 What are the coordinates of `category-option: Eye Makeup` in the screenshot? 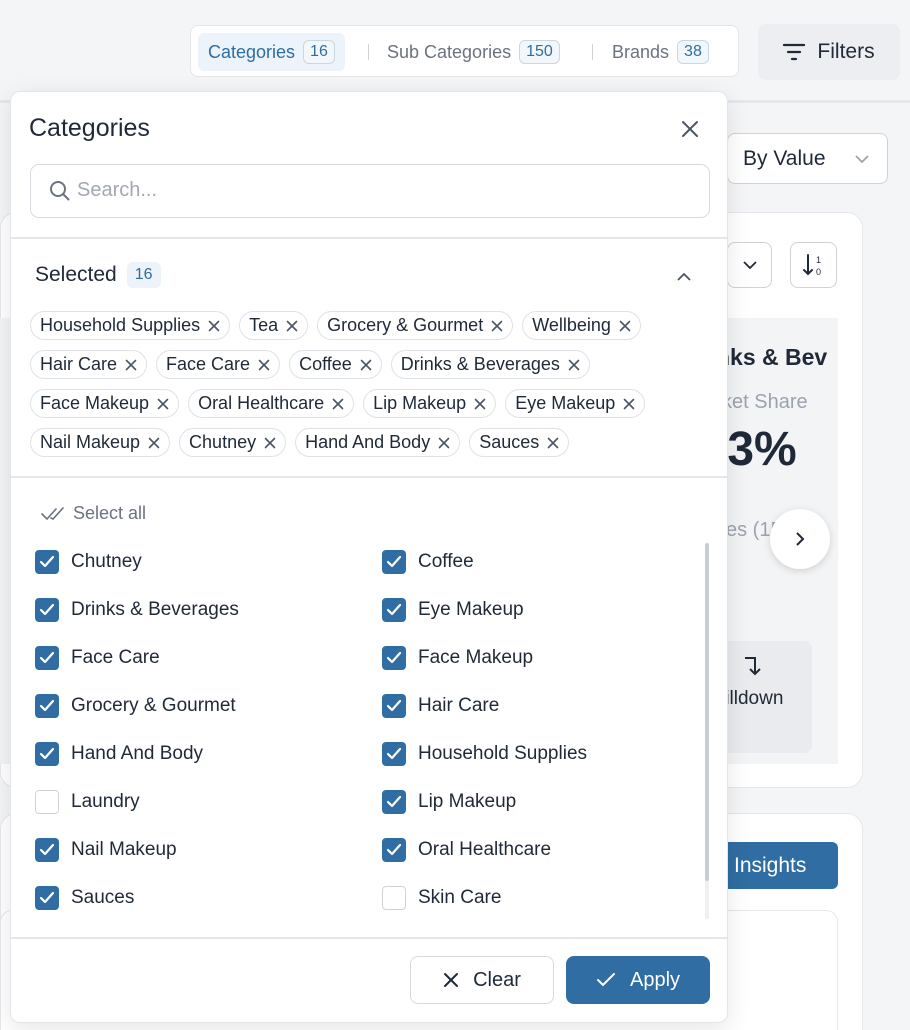 It's located at (453, 610).